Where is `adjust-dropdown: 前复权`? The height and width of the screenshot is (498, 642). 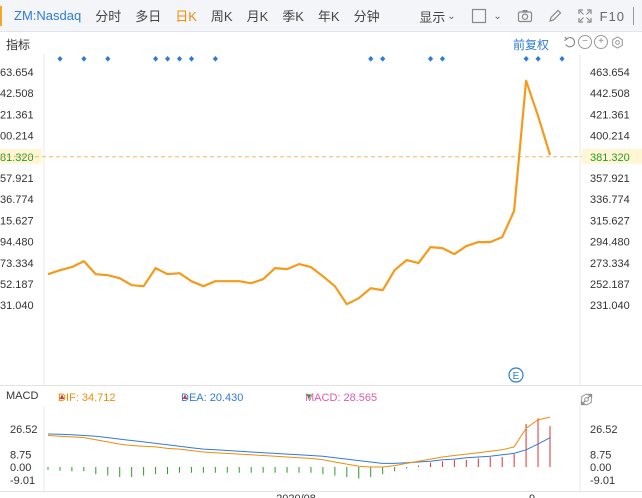 adjust-dropdown: 前复权 is located at coordinates (531, 44).